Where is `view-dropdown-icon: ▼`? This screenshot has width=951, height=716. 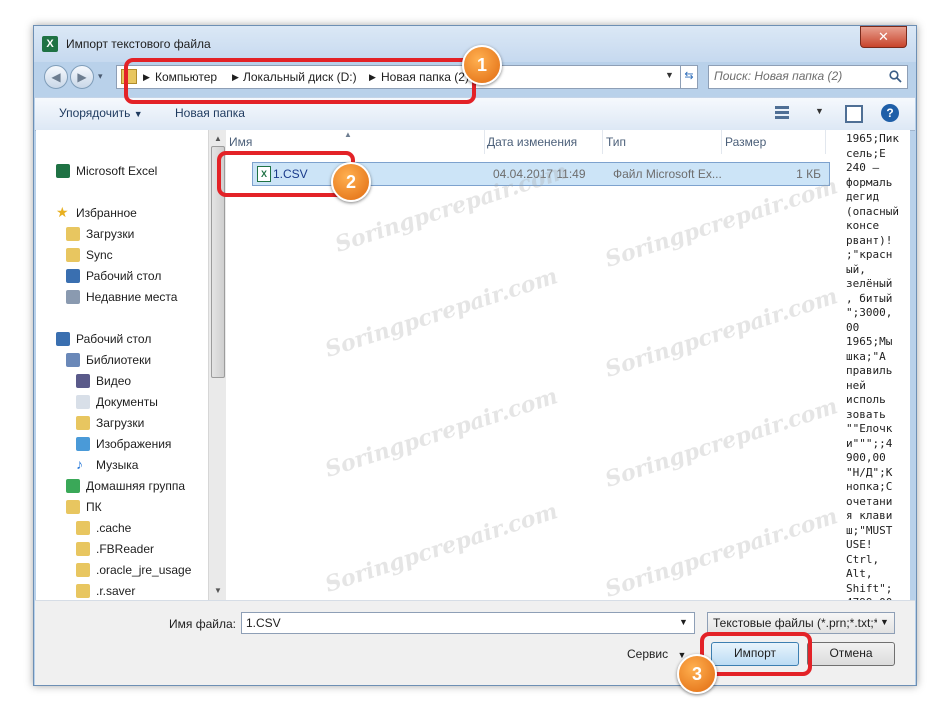
view-dropdown-icon: ▼ is located at coordinates (819, 111).